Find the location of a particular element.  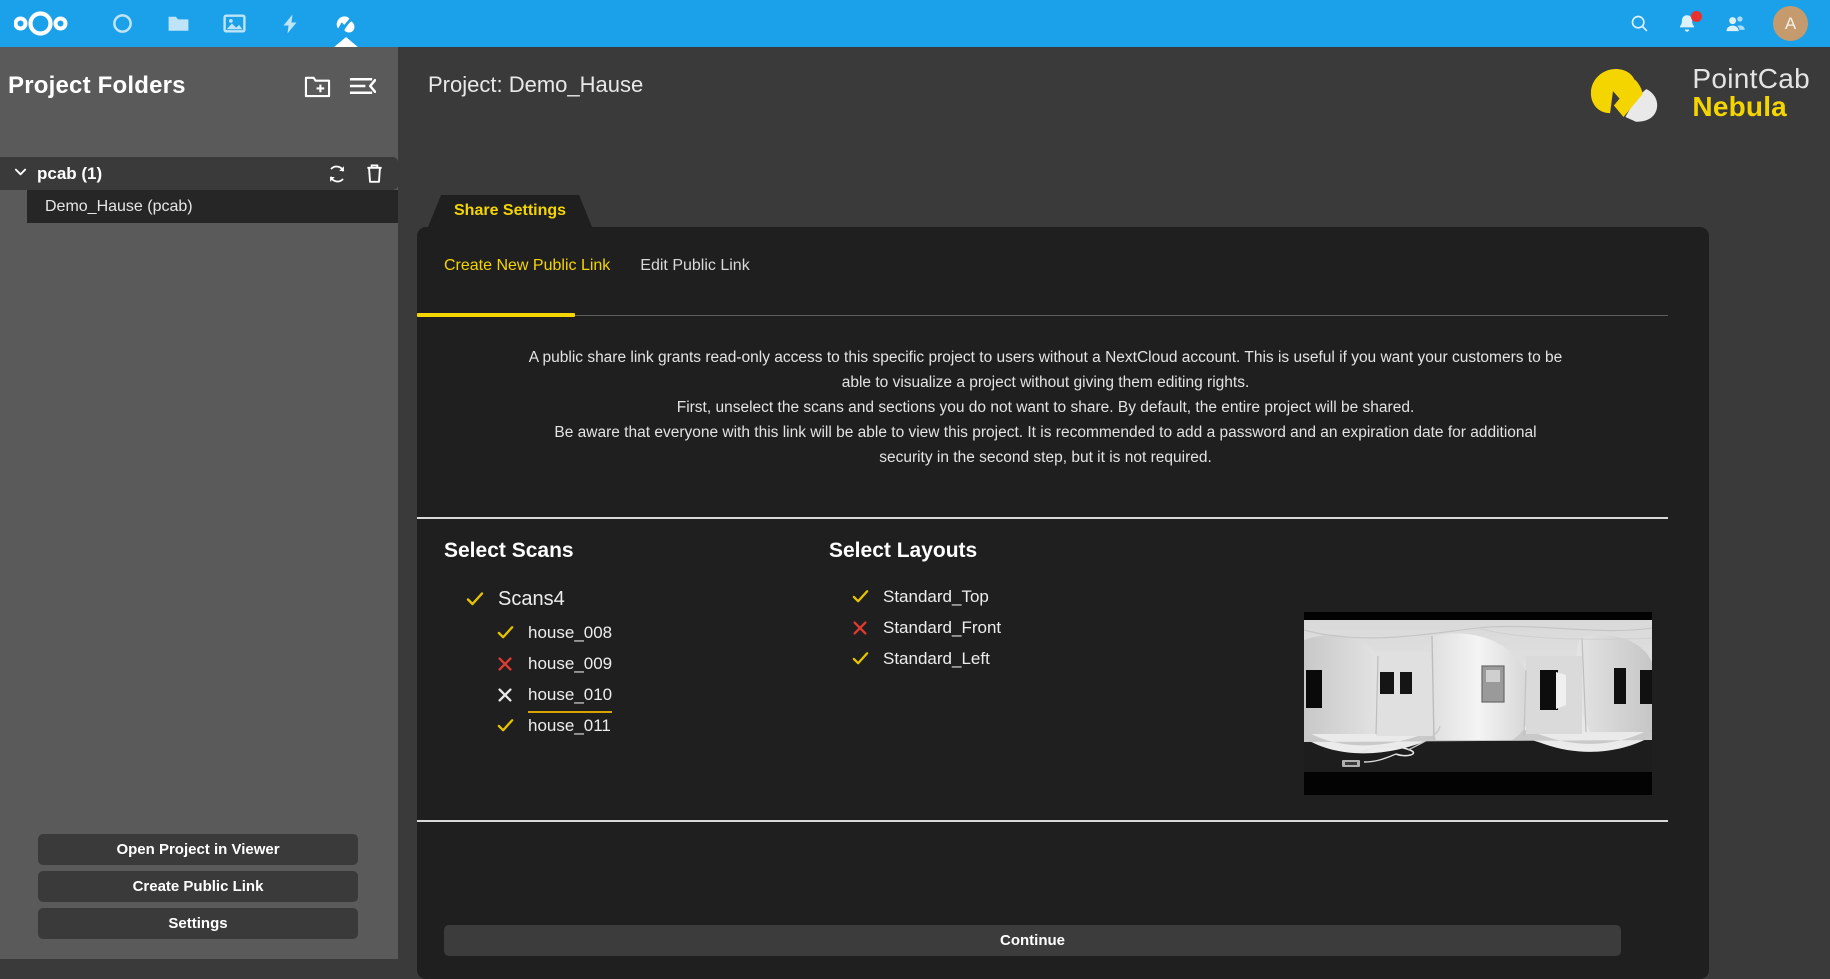

scan-label: house_008 is located at coordinates (570, 632).